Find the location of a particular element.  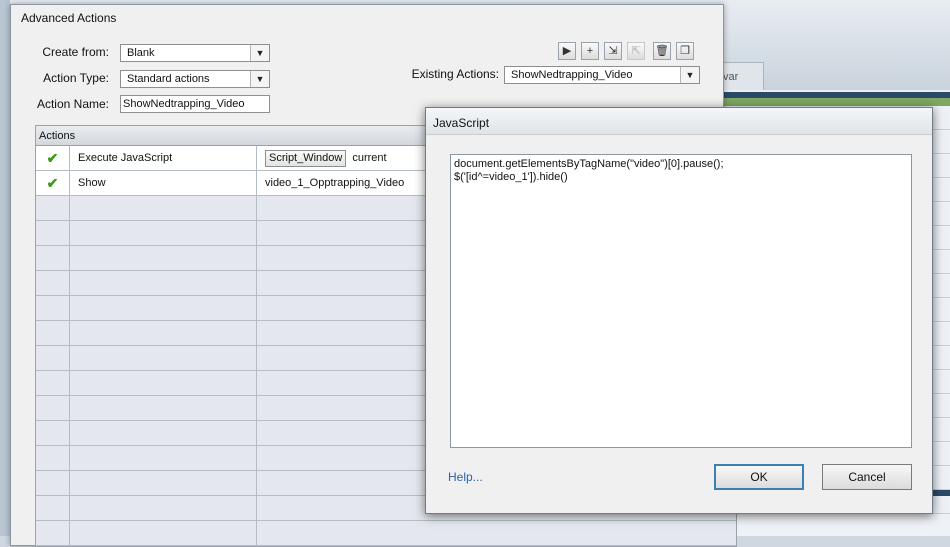

existing-actions-label: Existing Actions: is located at coordinates (455, 74).